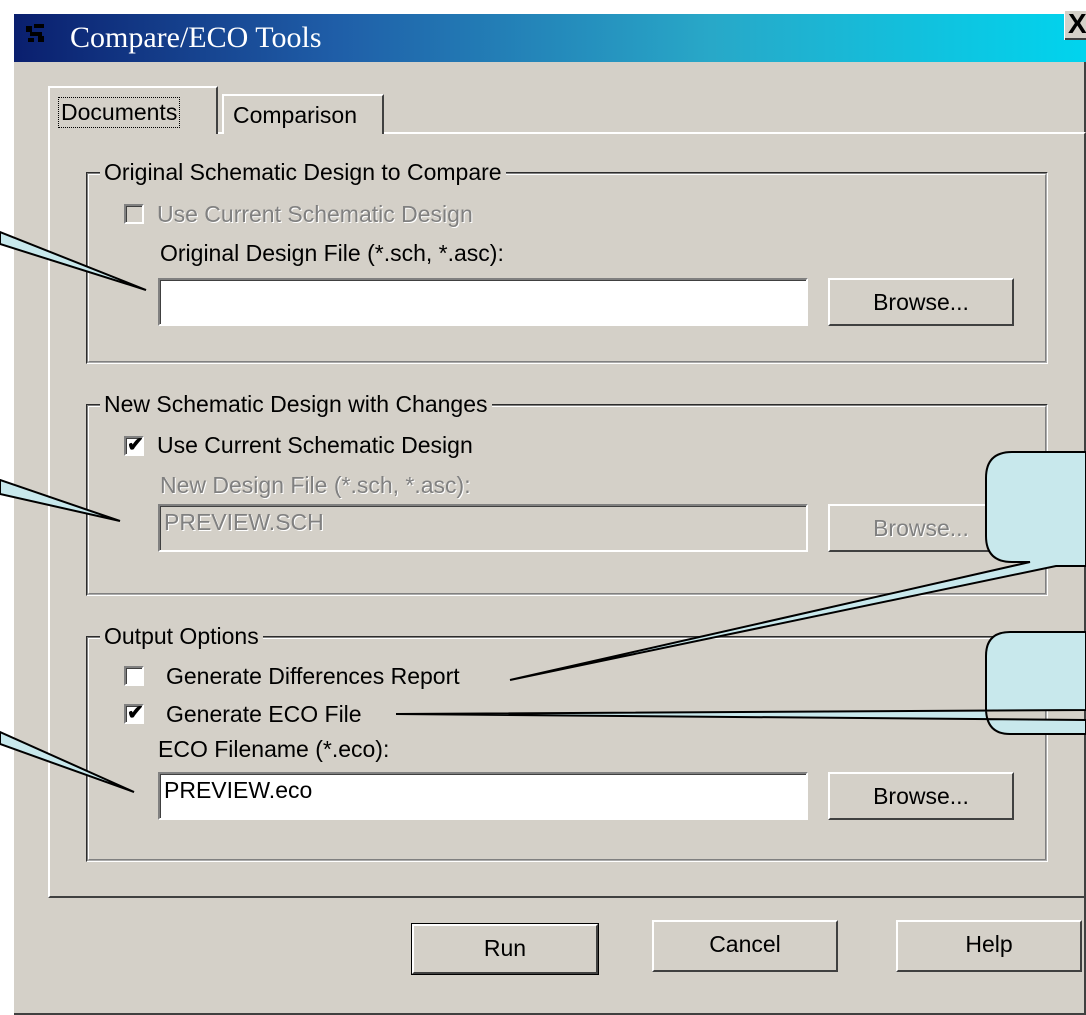 This screenshot has width=1086, height=1015. I want to click on tab-comparison: Comparison, so click(303, 114).